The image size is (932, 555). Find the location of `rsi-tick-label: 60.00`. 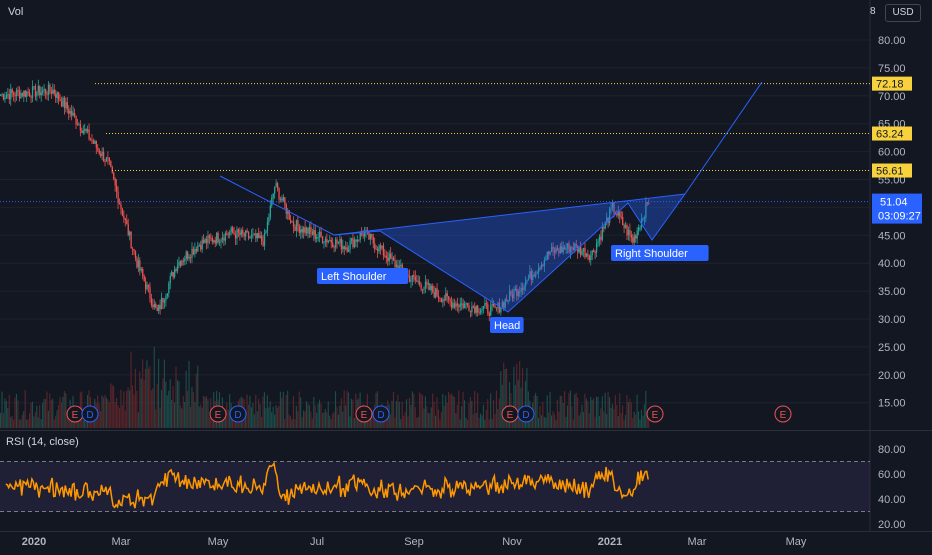

rsi-tick-label: 60.00 is located at coordinates (892, 475).